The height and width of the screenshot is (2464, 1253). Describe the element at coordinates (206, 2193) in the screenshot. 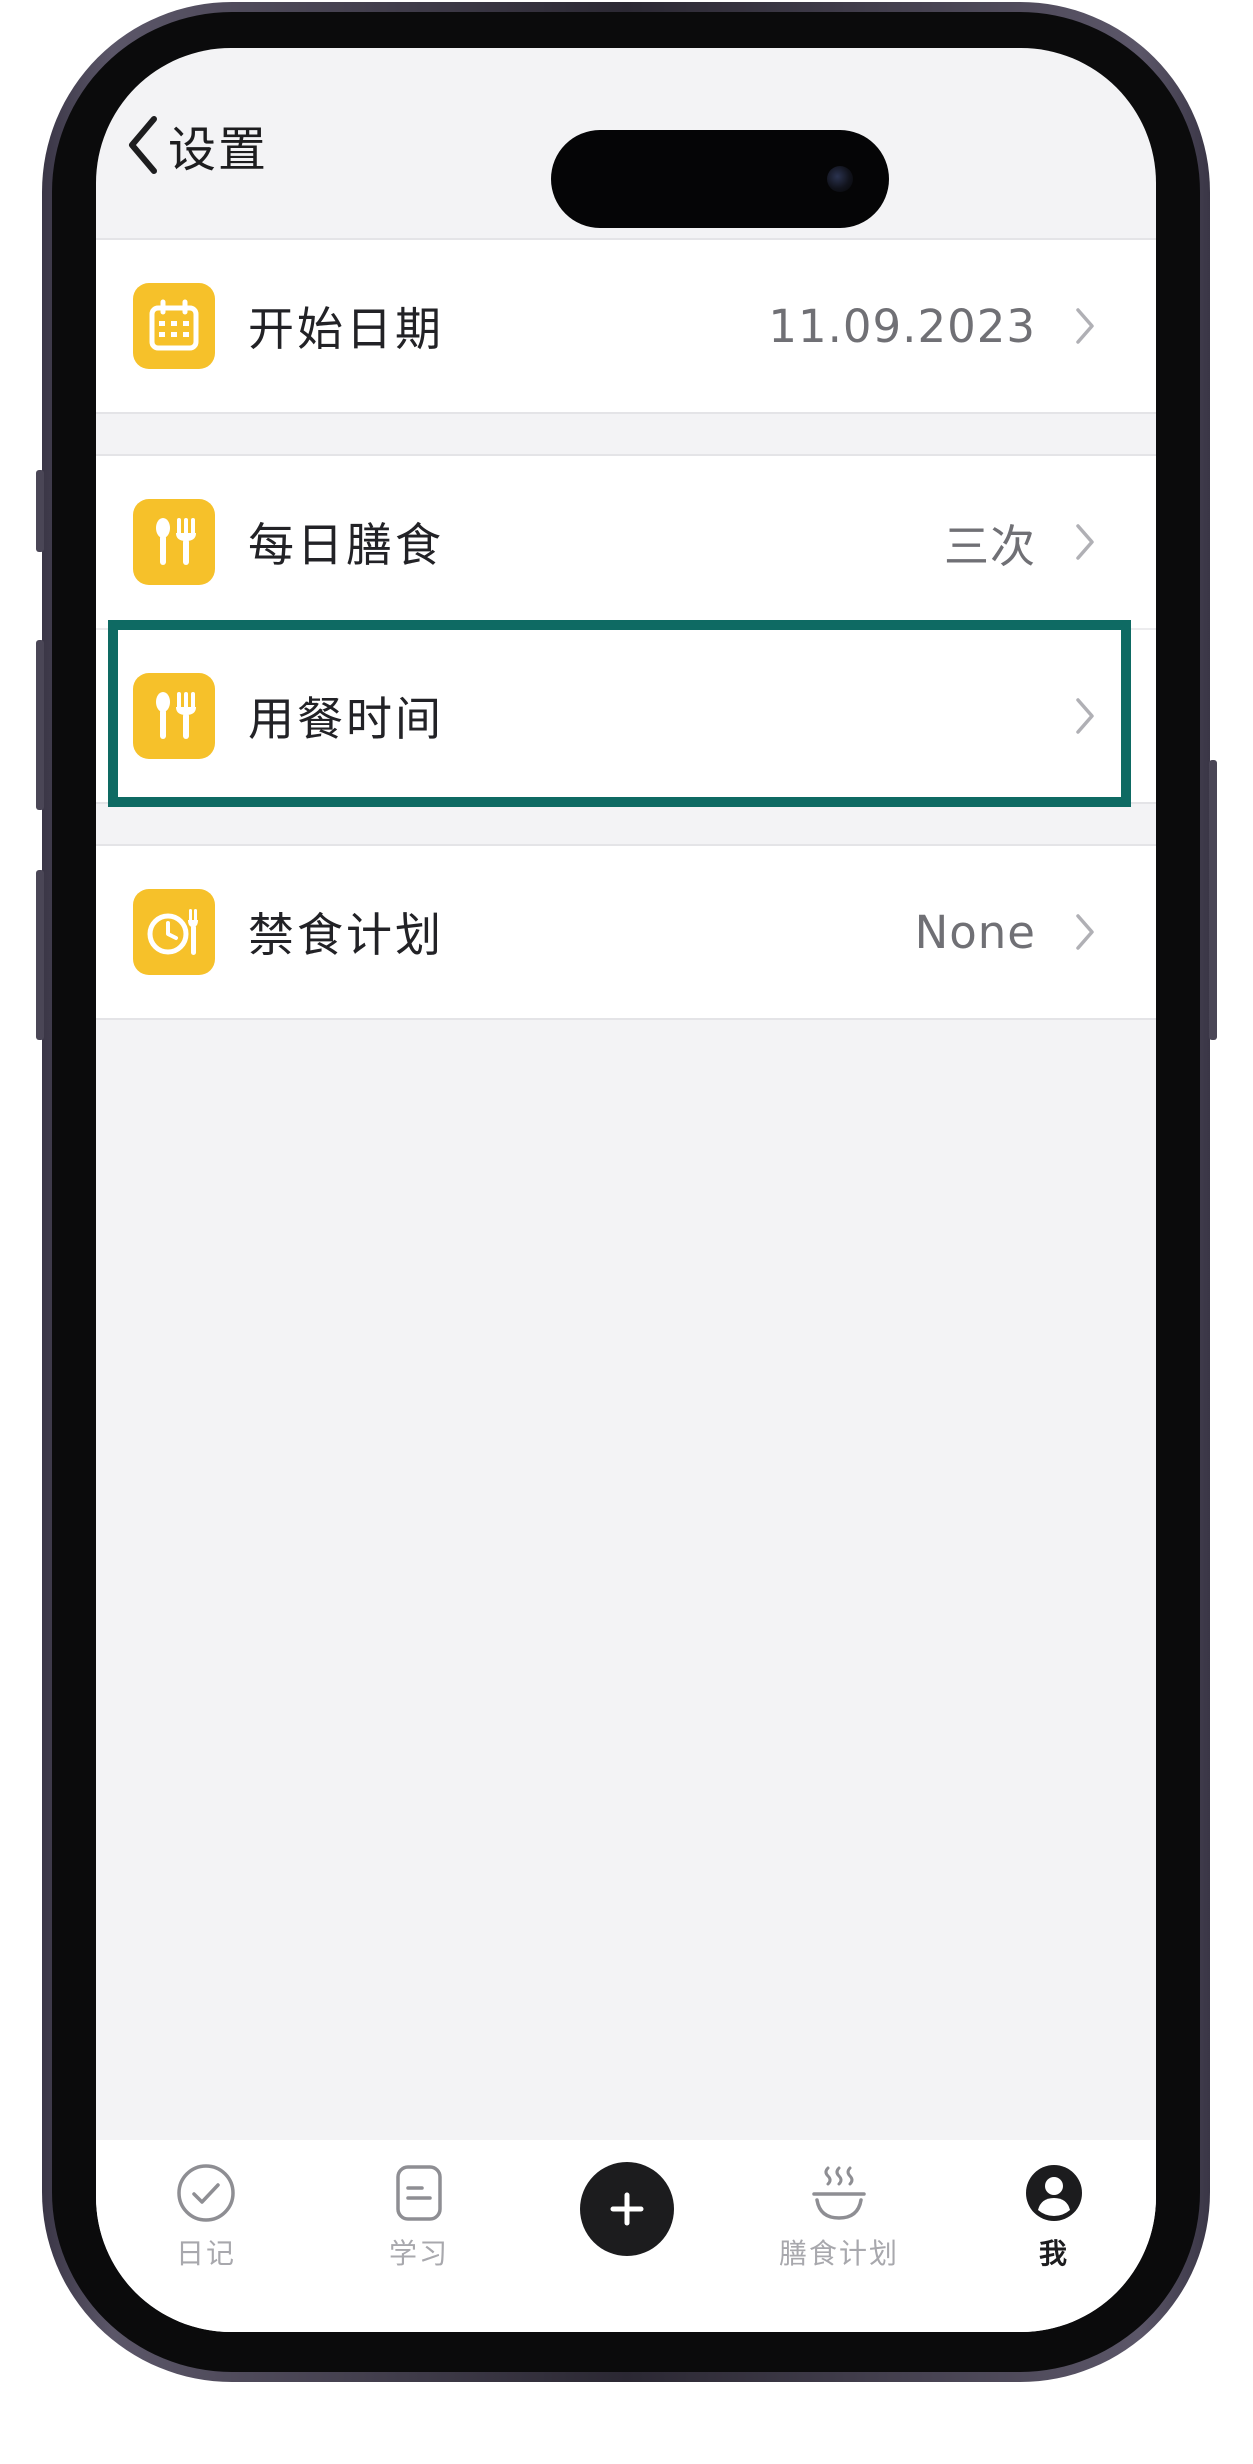

I see `check-circle-icon` at that location.